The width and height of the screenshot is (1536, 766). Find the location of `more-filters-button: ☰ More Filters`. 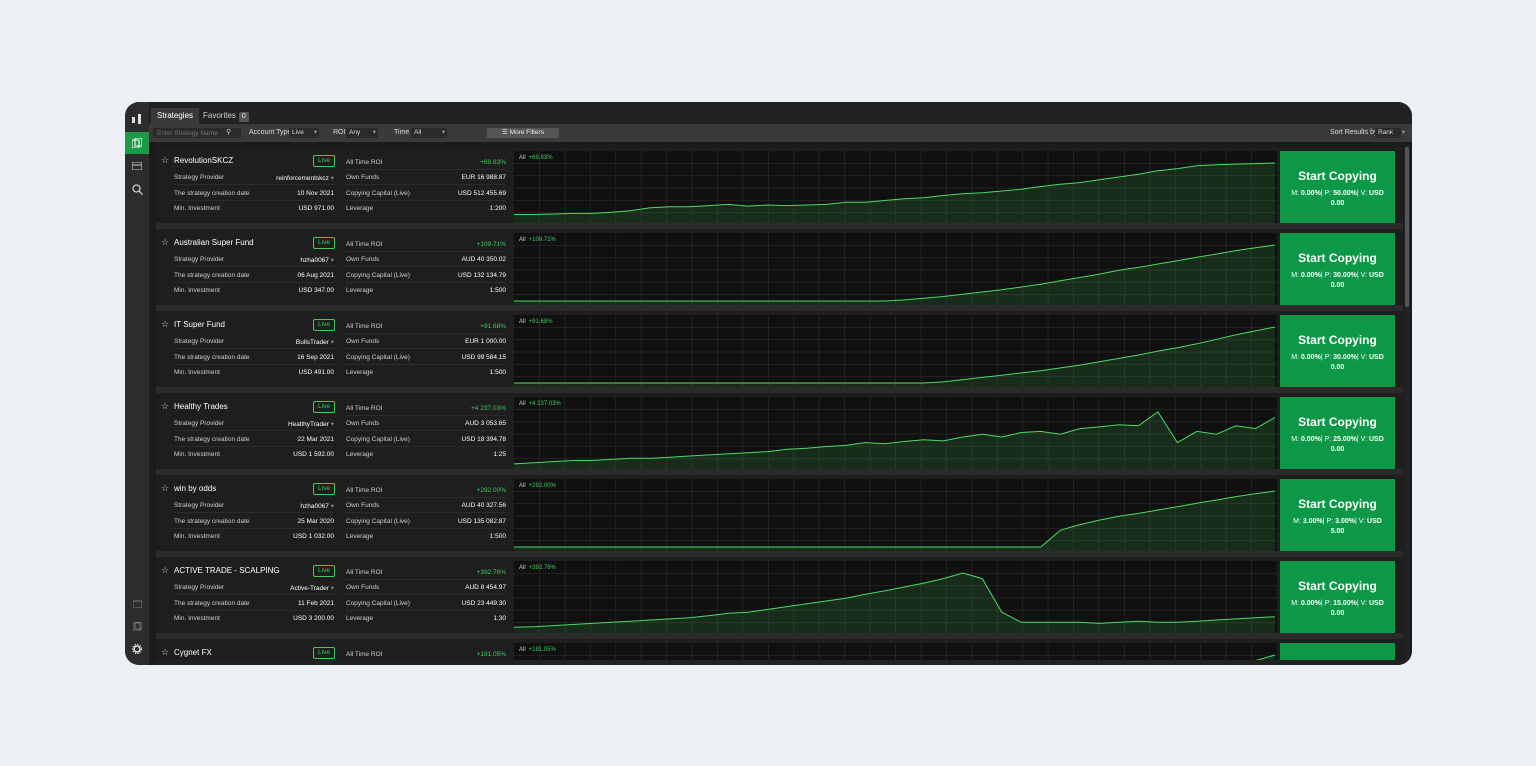

more-filters-button: ☰ More Filters is located at coordinates (523, 133).